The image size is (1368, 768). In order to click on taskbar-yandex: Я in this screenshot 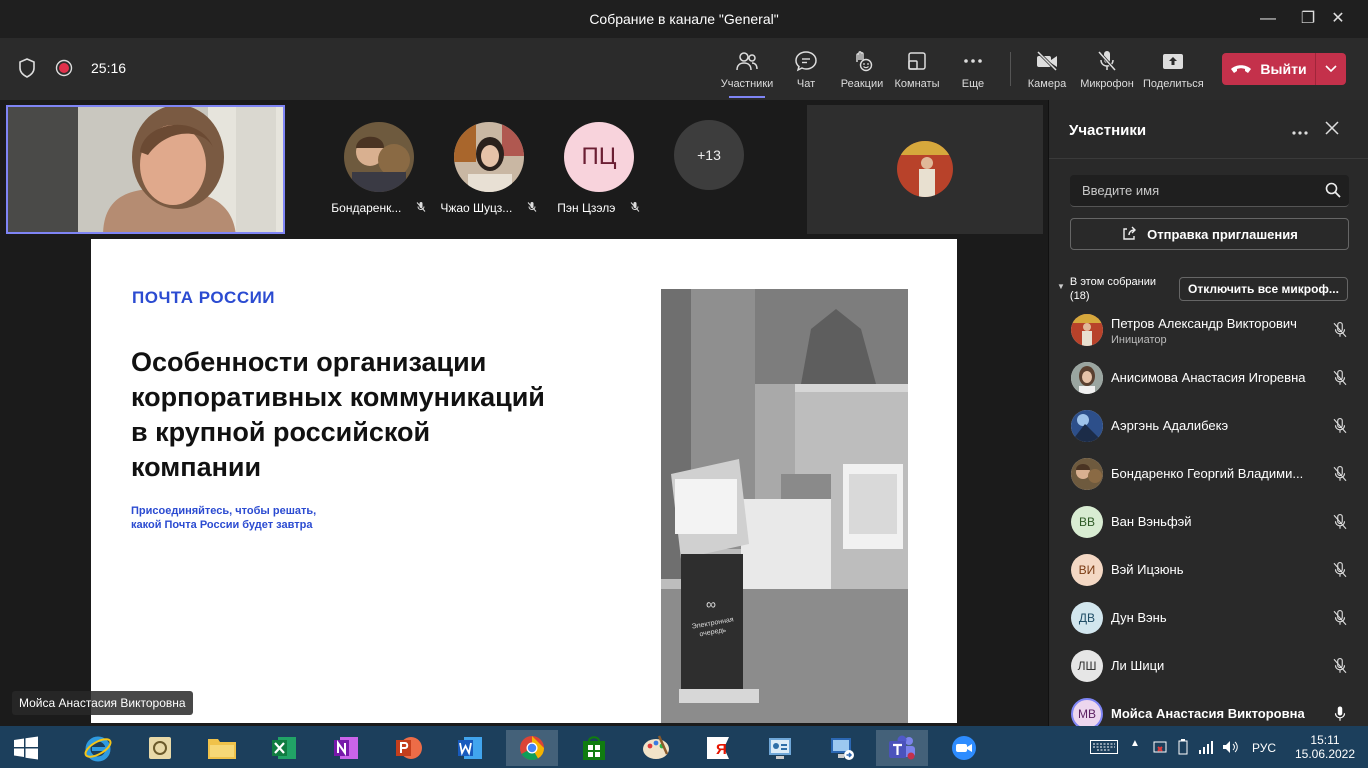, I will do `click(718, 748)`.